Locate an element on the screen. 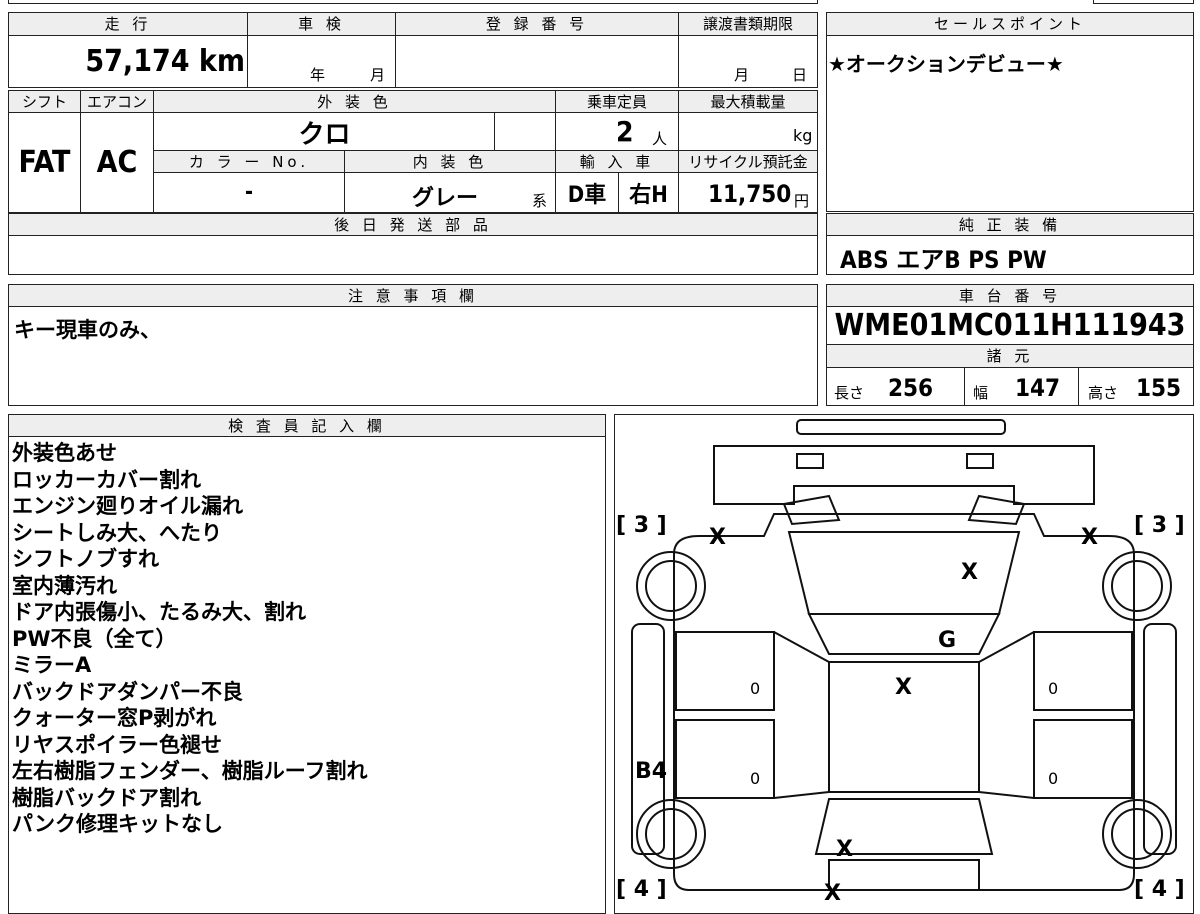  transfer-day: 日 is located at coordinates (800, 75).